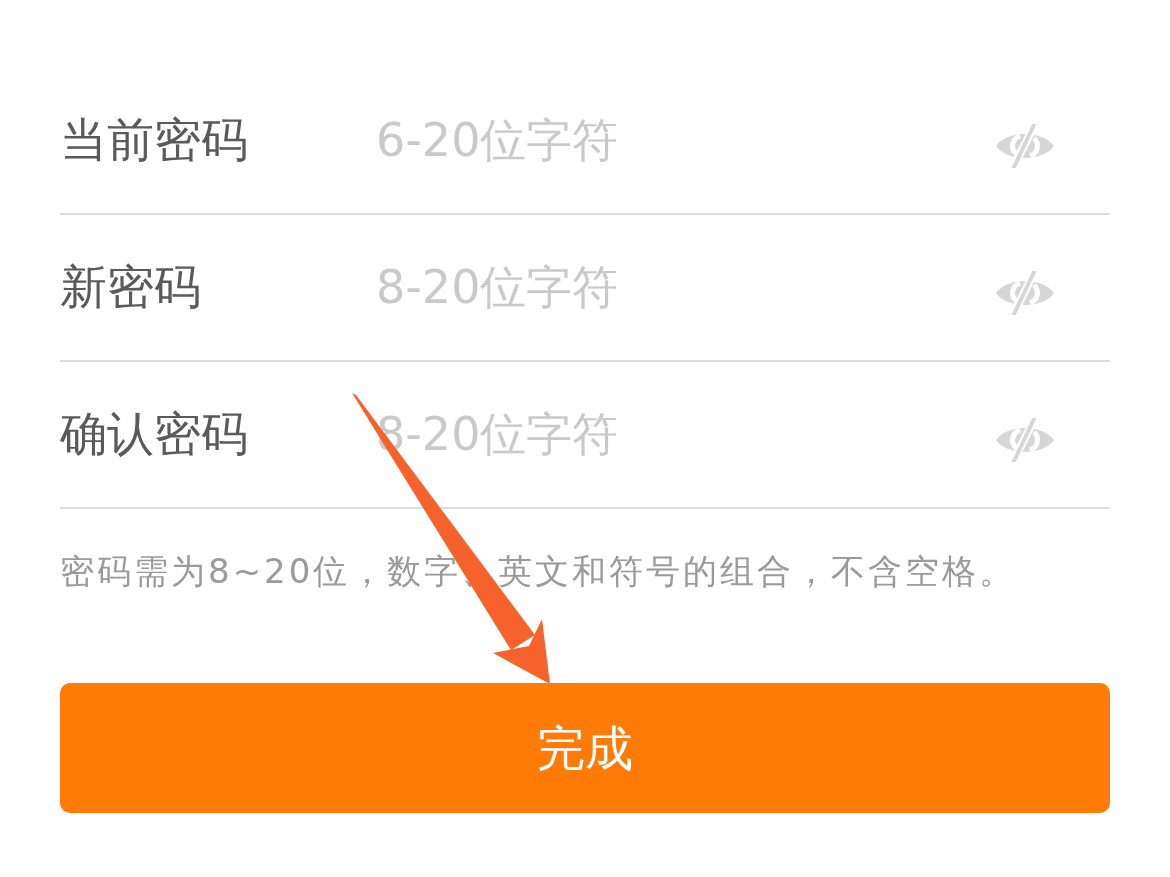 This screenshot has width=1170, height=877. Describe the element at coordinates (538, 571) in the screenshot. I see `hint-text: 密码需为8~20位，数字、英文和符号的组合，不含空格。` at that location.